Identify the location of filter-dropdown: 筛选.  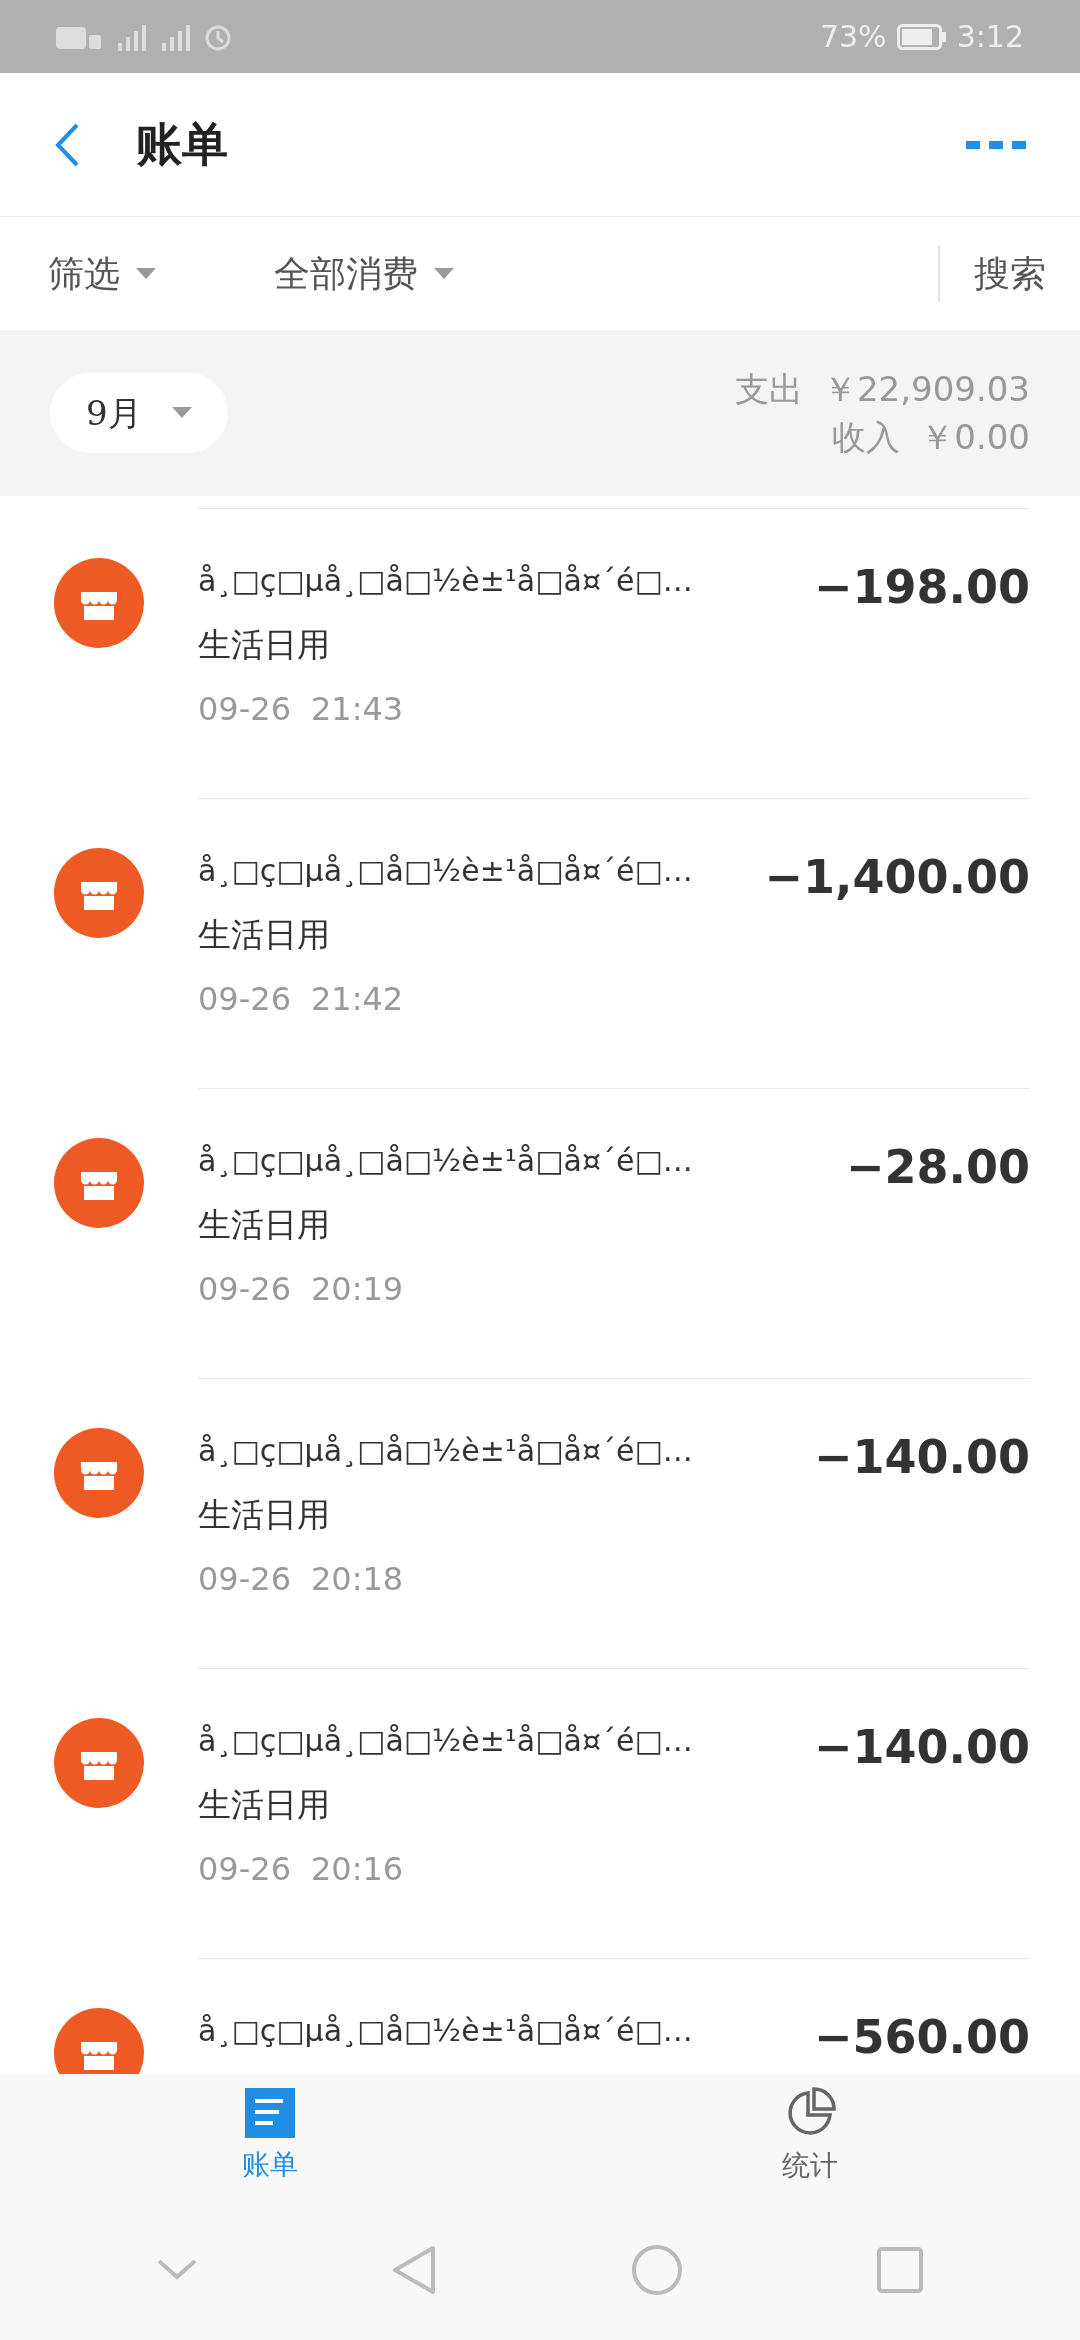
(102, 273).